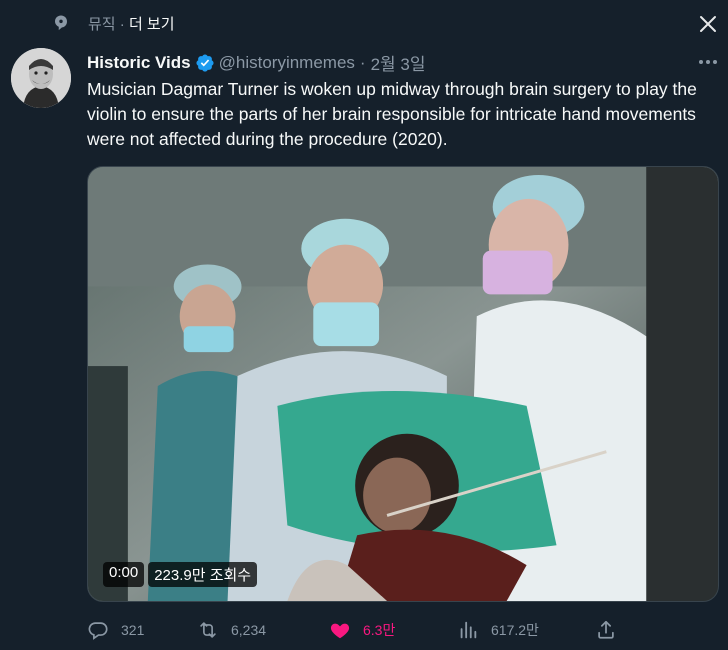 Image resolution: width=728 pixels, height=650 pixels. Describe the element at coordinates (340, 631) in the screenshot. I see `heart-icon` at that location.